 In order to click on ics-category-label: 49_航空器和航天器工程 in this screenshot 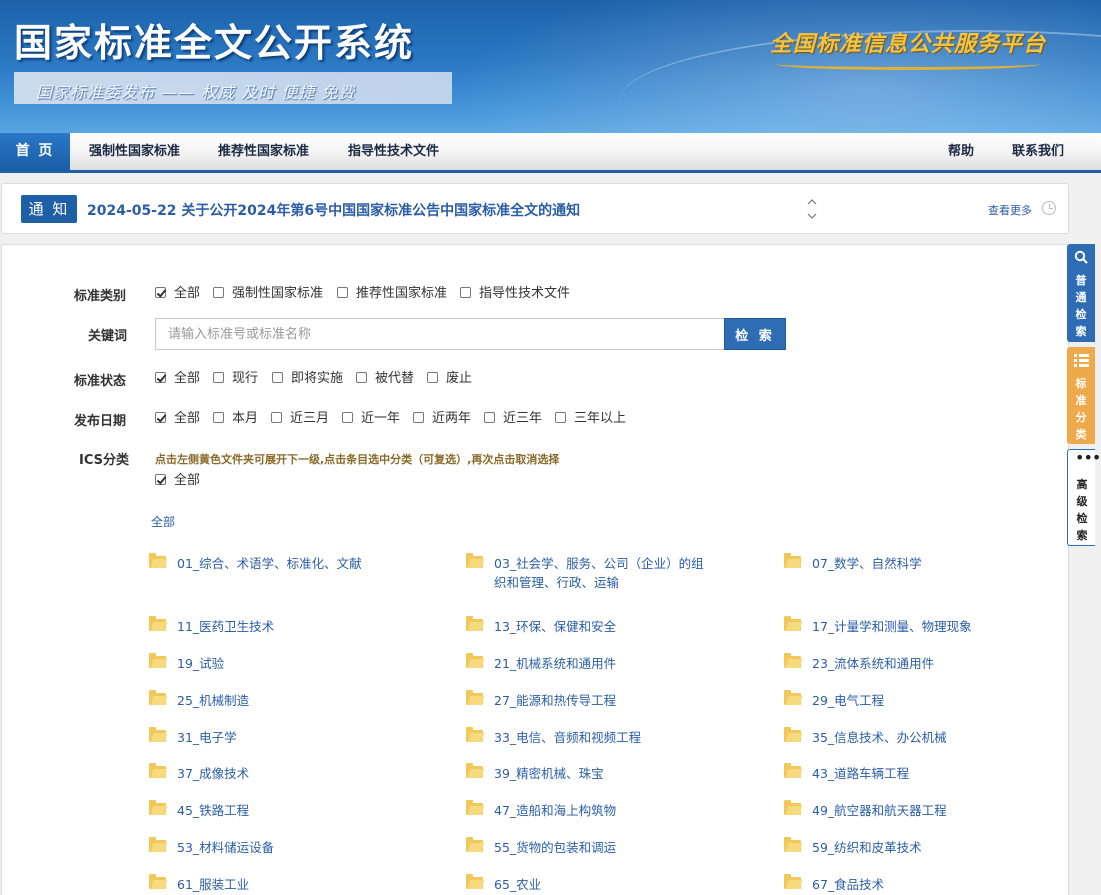, I will do `click(879, 810)`.